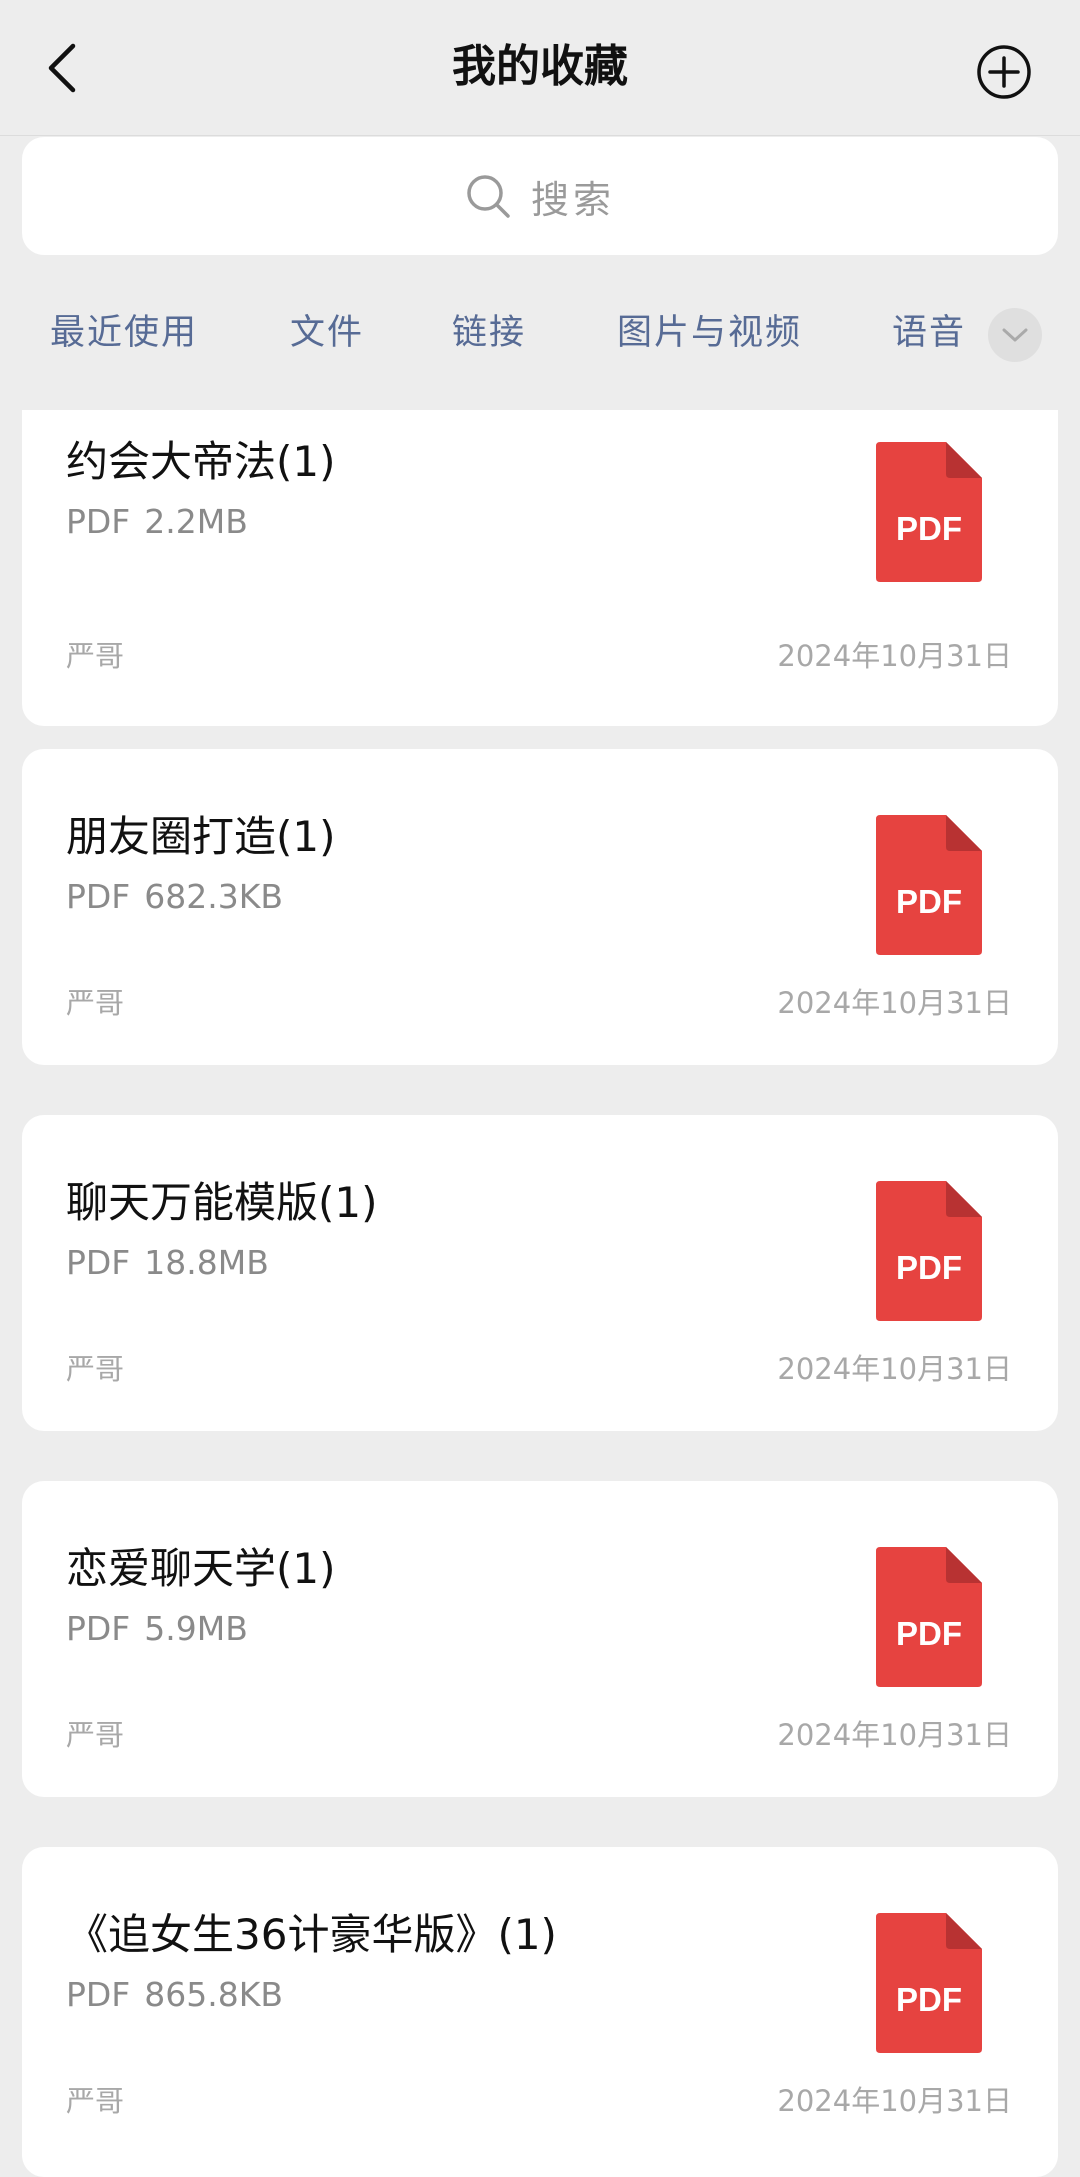  I want to click on item-meta: PDF 865.8KB, so click(174, 1995).